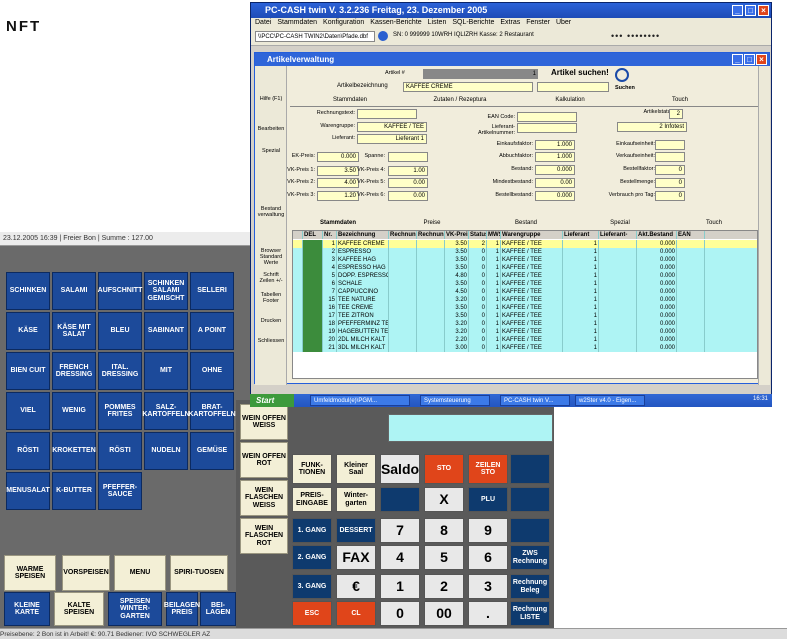 The width and height of the screenshot is (787, 640). What do you see at coordinates (330, 348) in the screenshot?
I see `grid-cell: 21` at bounding box center [330, 348].